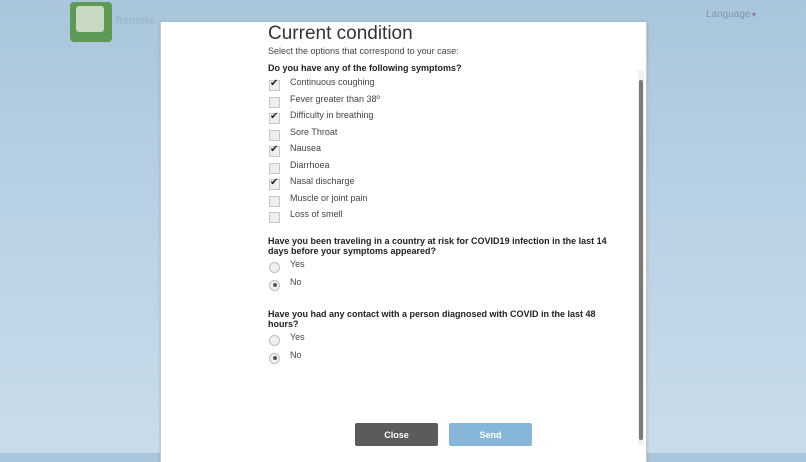  I want to click on symptom-checkbox: Nausea, so click(448, 149).